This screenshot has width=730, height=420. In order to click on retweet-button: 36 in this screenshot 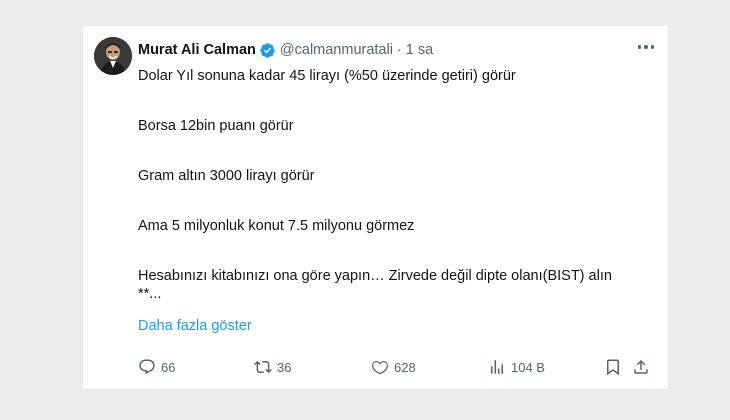, I will do `click(272, 367)`.